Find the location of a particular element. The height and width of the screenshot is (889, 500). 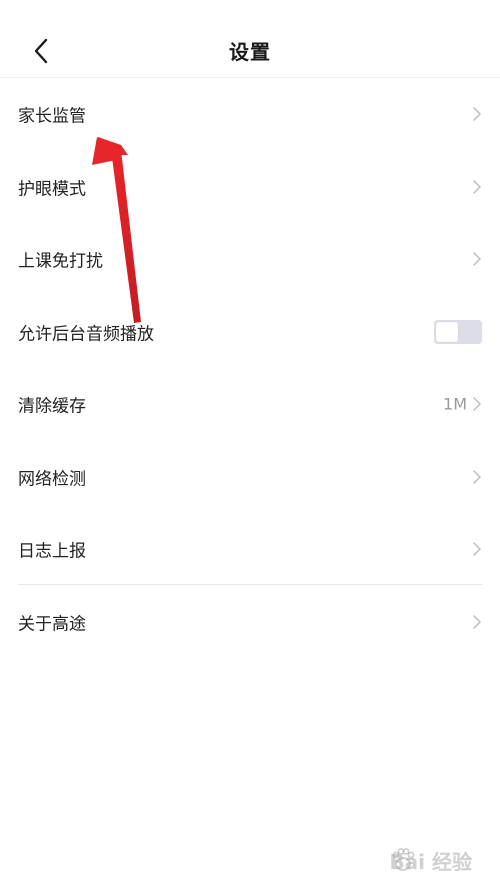

watermark: Bai 经验 is located at coordinates (412, 861).